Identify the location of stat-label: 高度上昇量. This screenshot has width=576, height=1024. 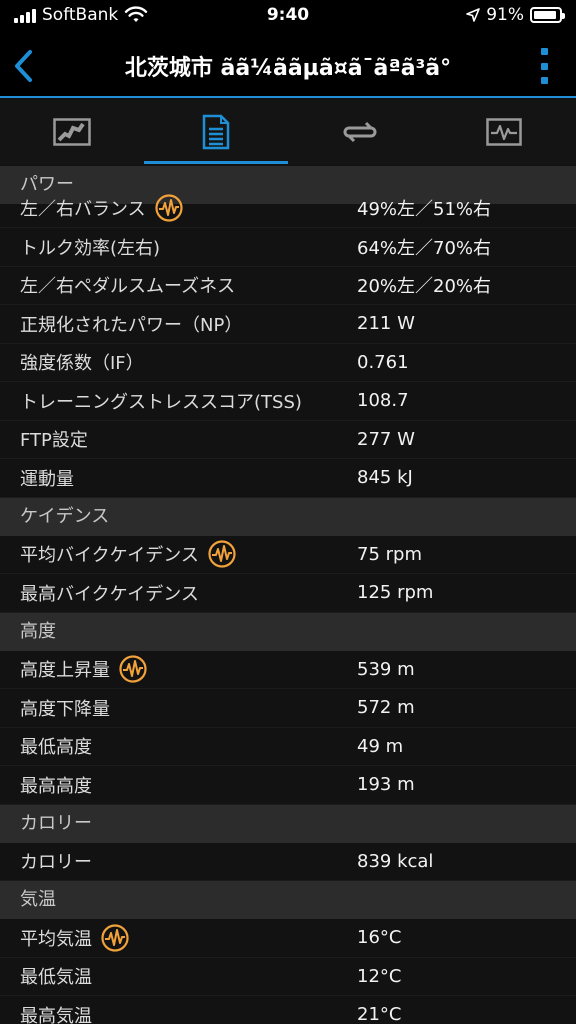
(65, 671).